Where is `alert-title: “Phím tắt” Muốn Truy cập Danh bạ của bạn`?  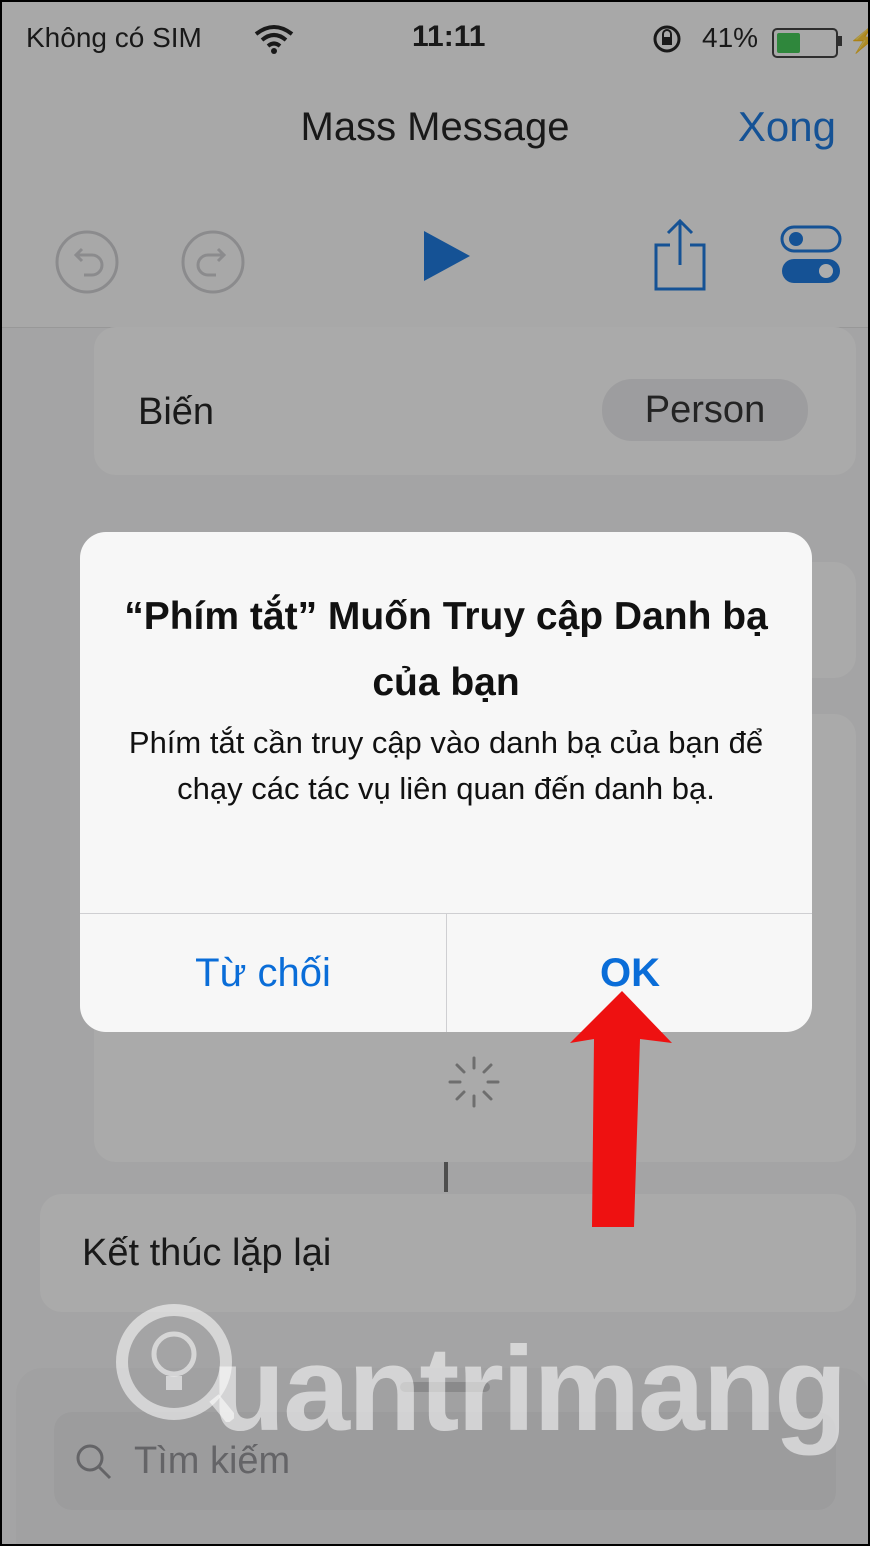 alert-title: “Phím tắt” Muốn Truy cập Danh bạ của bạn is located at coordinates (446, 649).